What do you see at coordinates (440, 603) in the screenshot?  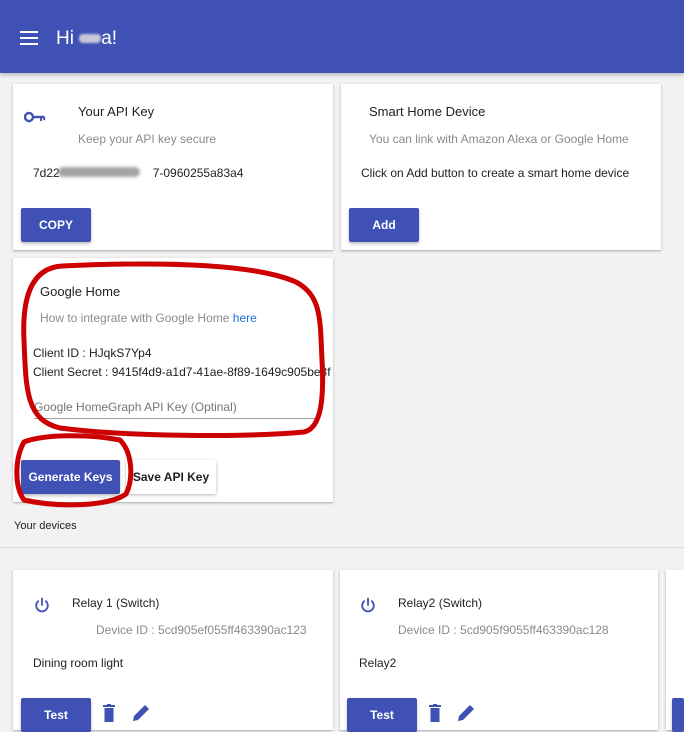 I see `device-name: Relay2 (Switch)` at bounding box center [440, 603].